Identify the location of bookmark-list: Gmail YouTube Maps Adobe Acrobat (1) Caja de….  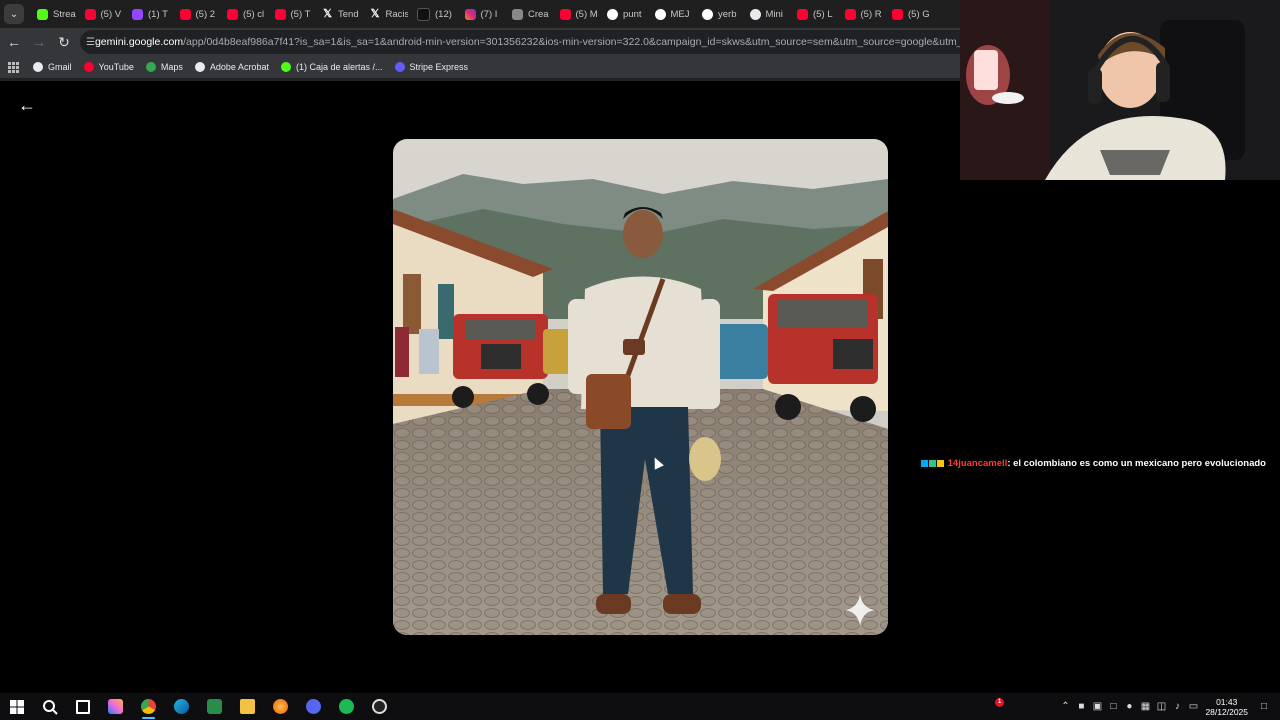
(256, 67).